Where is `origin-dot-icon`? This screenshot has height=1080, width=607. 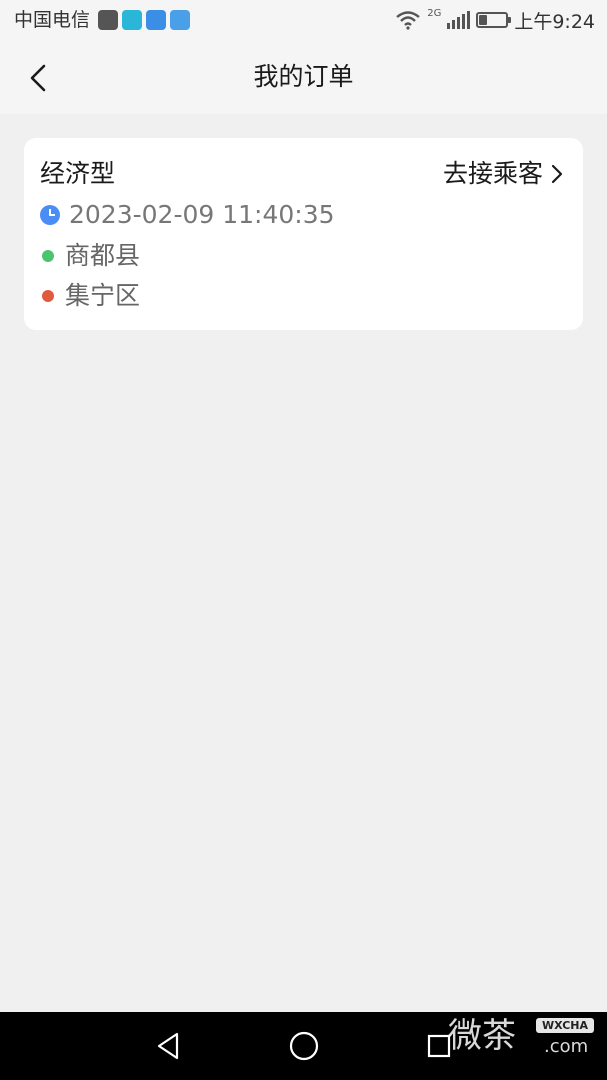 origin-dot-icon is located at coordinates (48, 256).